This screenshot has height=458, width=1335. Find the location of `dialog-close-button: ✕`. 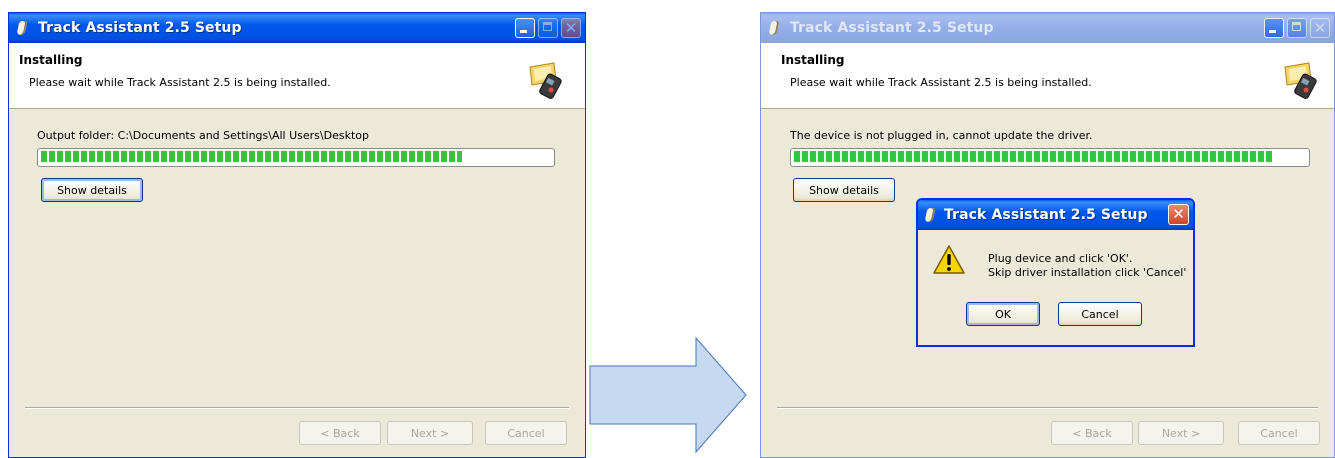

dialog-close-button: ✕ is located at coordinates (1178, 214).